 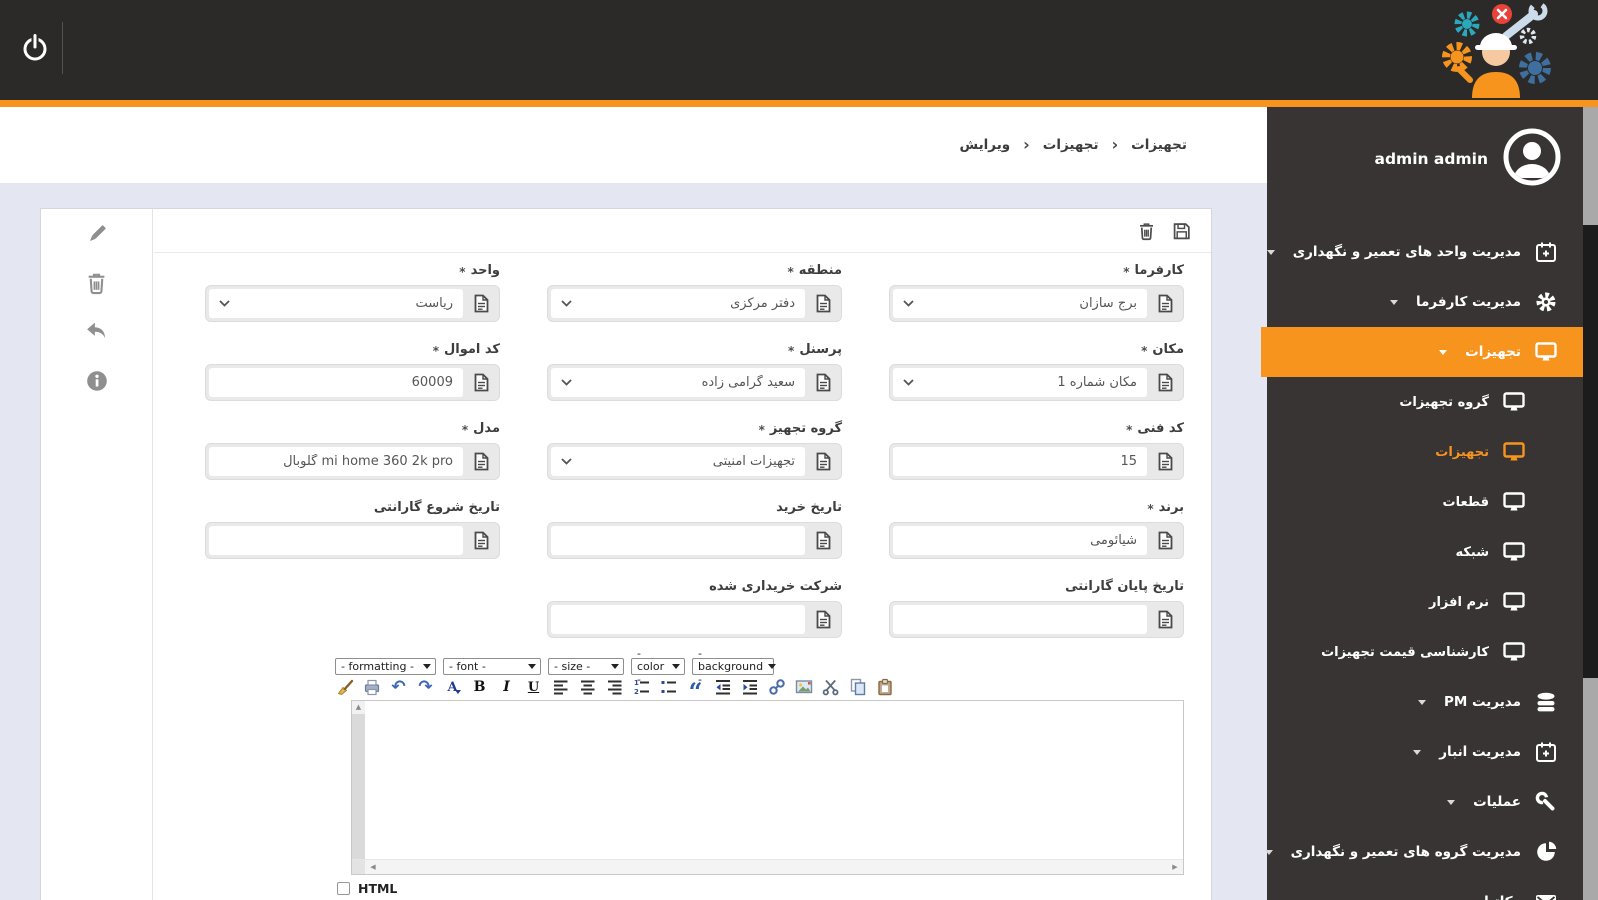 I want to click on paste-icon, so click(x=884, y=687).